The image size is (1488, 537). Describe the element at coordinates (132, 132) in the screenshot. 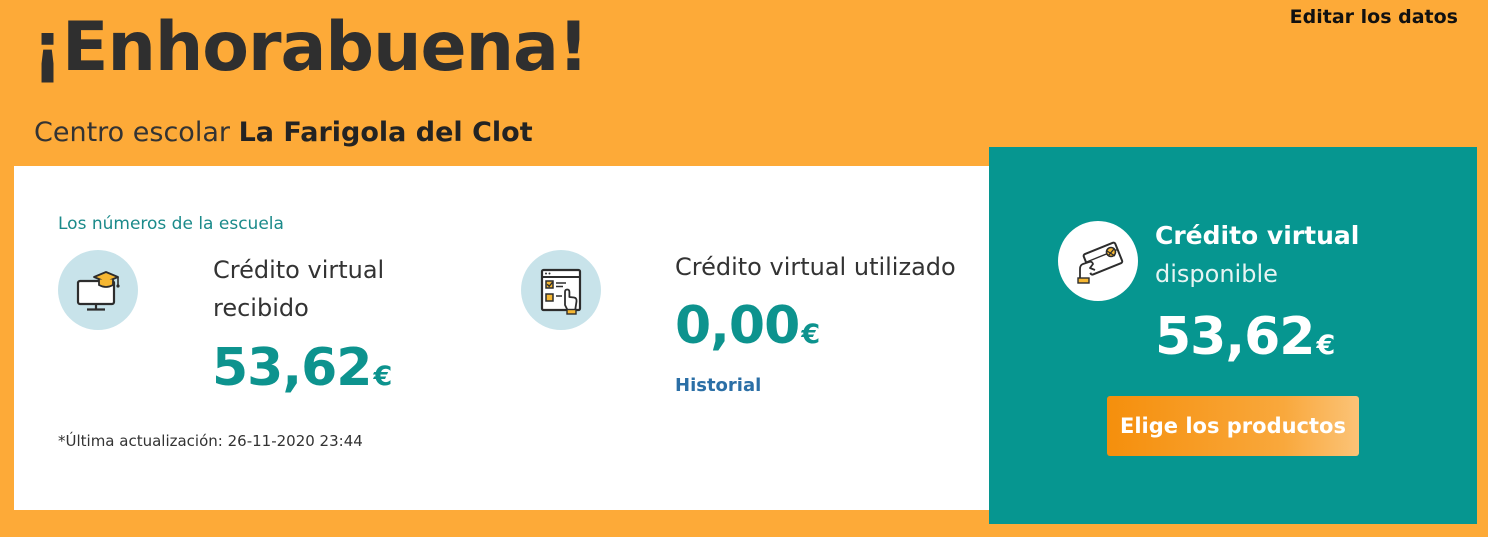

I see `school-prefix: Centro escolar` at that location.